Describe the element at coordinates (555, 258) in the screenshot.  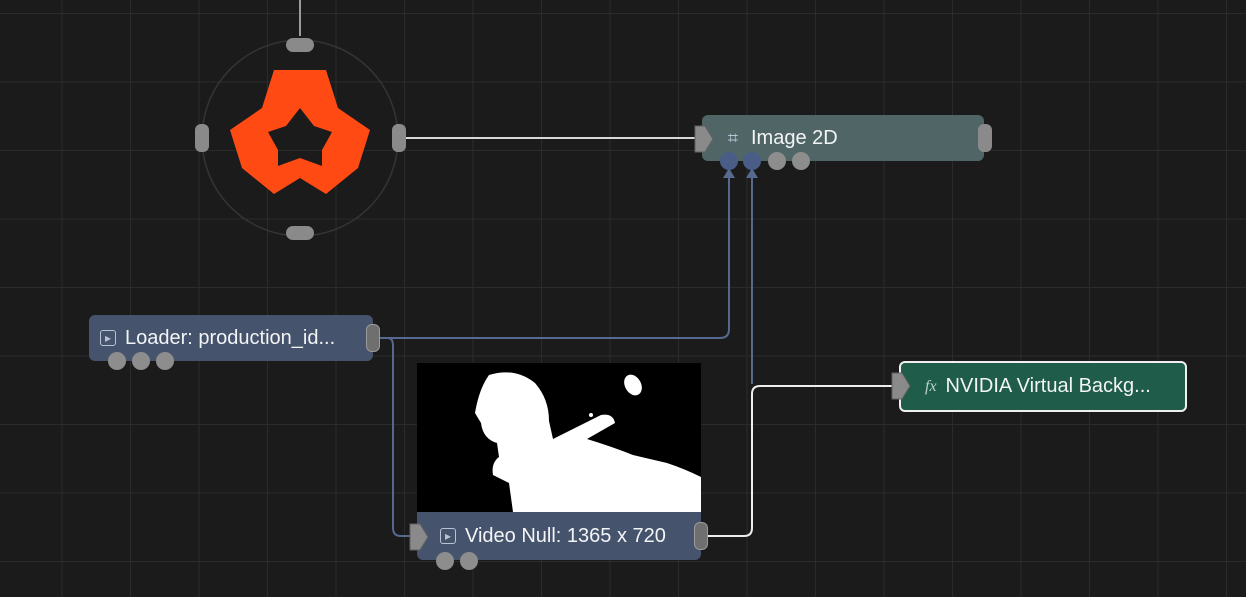
I see `wire-loader-to-image2d` at that location.